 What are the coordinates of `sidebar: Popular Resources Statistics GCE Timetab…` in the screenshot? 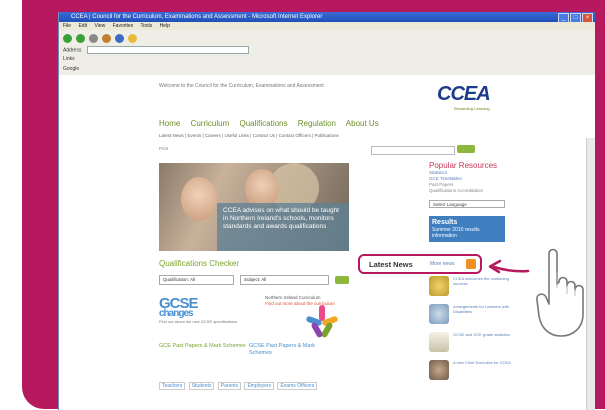 It's located at (471, 201).